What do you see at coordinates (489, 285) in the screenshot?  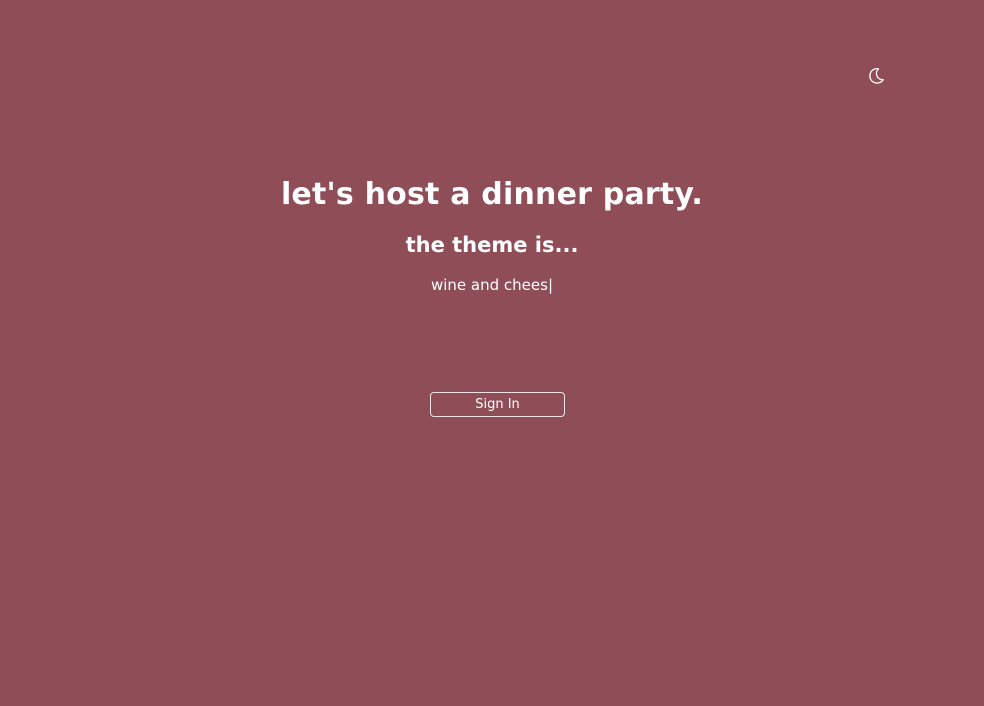 I see `typed-theme-text: wine and chees` at bounding box center [489, 285].